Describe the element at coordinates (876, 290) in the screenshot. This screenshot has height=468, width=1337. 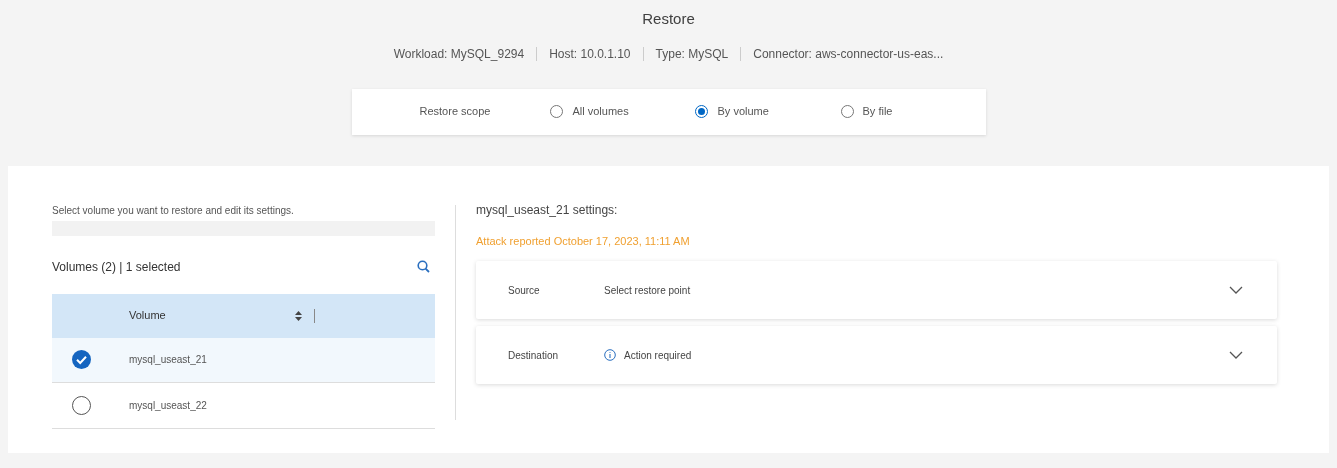
I see `settings-section: Source Select restore point` at that location.